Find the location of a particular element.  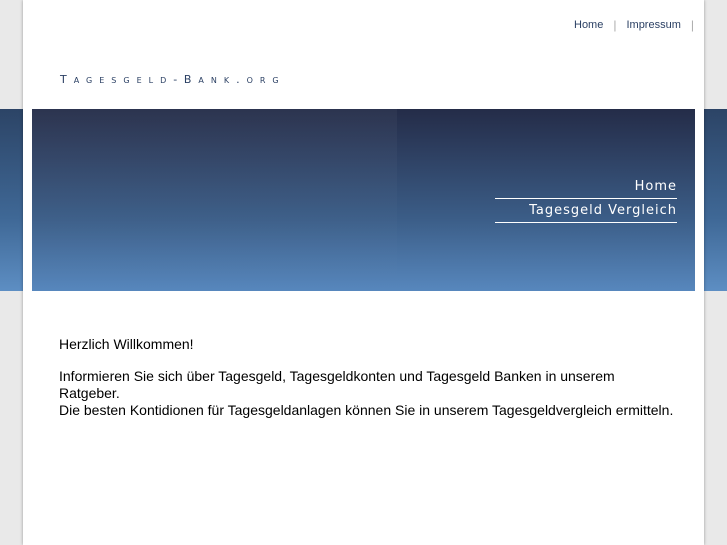

top-navigation: Home | Impressum | is located at coordinates (629, 25).